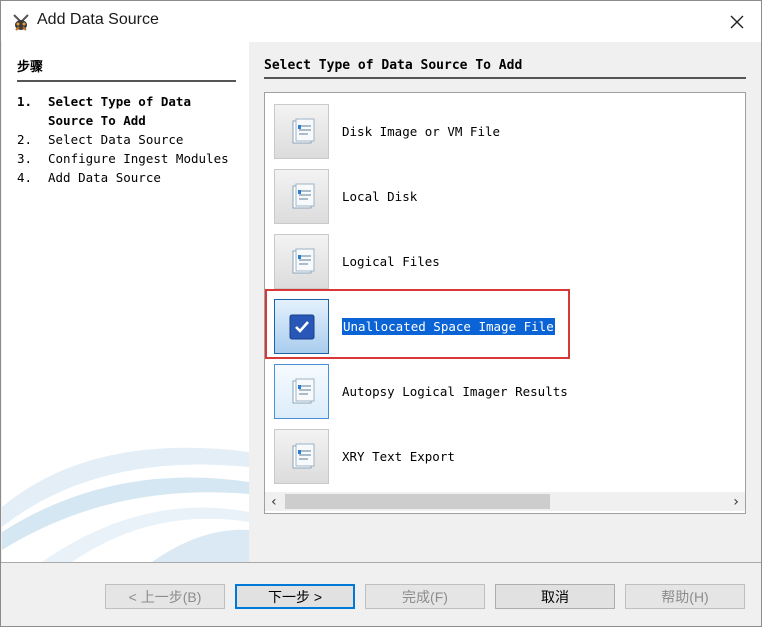 This screenshot has width=762, height=627. I want to click on title-bar: Add Data Source, so click(381, 21).